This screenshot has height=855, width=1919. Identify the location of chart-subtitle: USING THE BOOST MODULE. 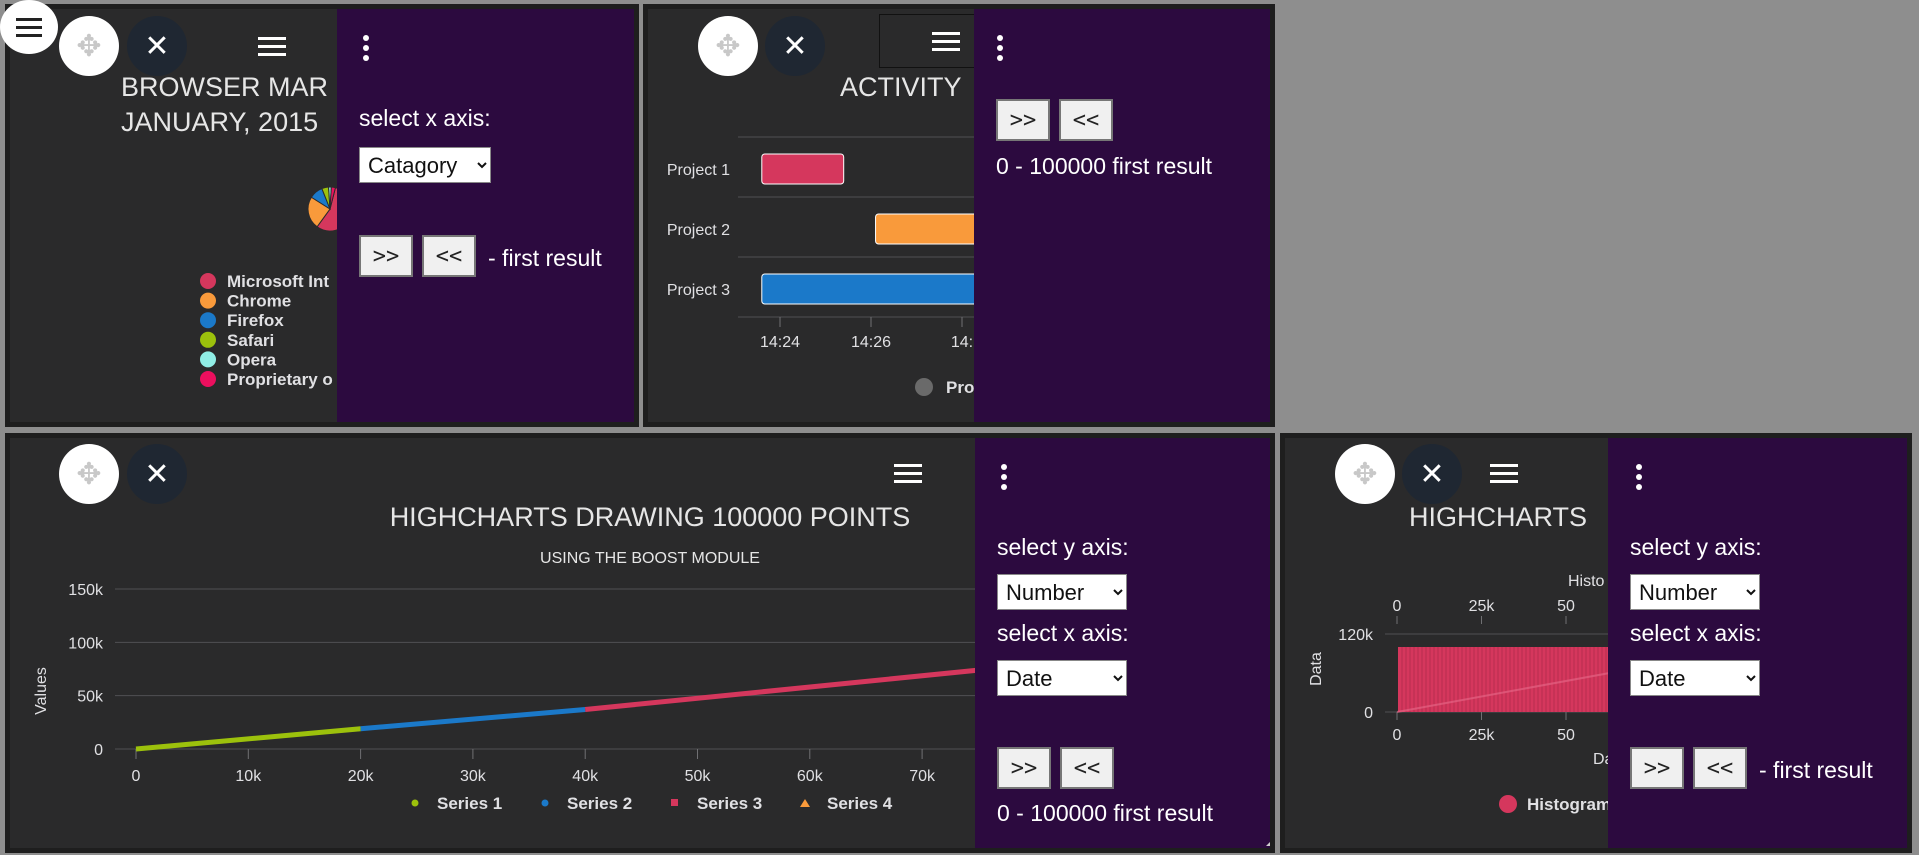
(650, 558).